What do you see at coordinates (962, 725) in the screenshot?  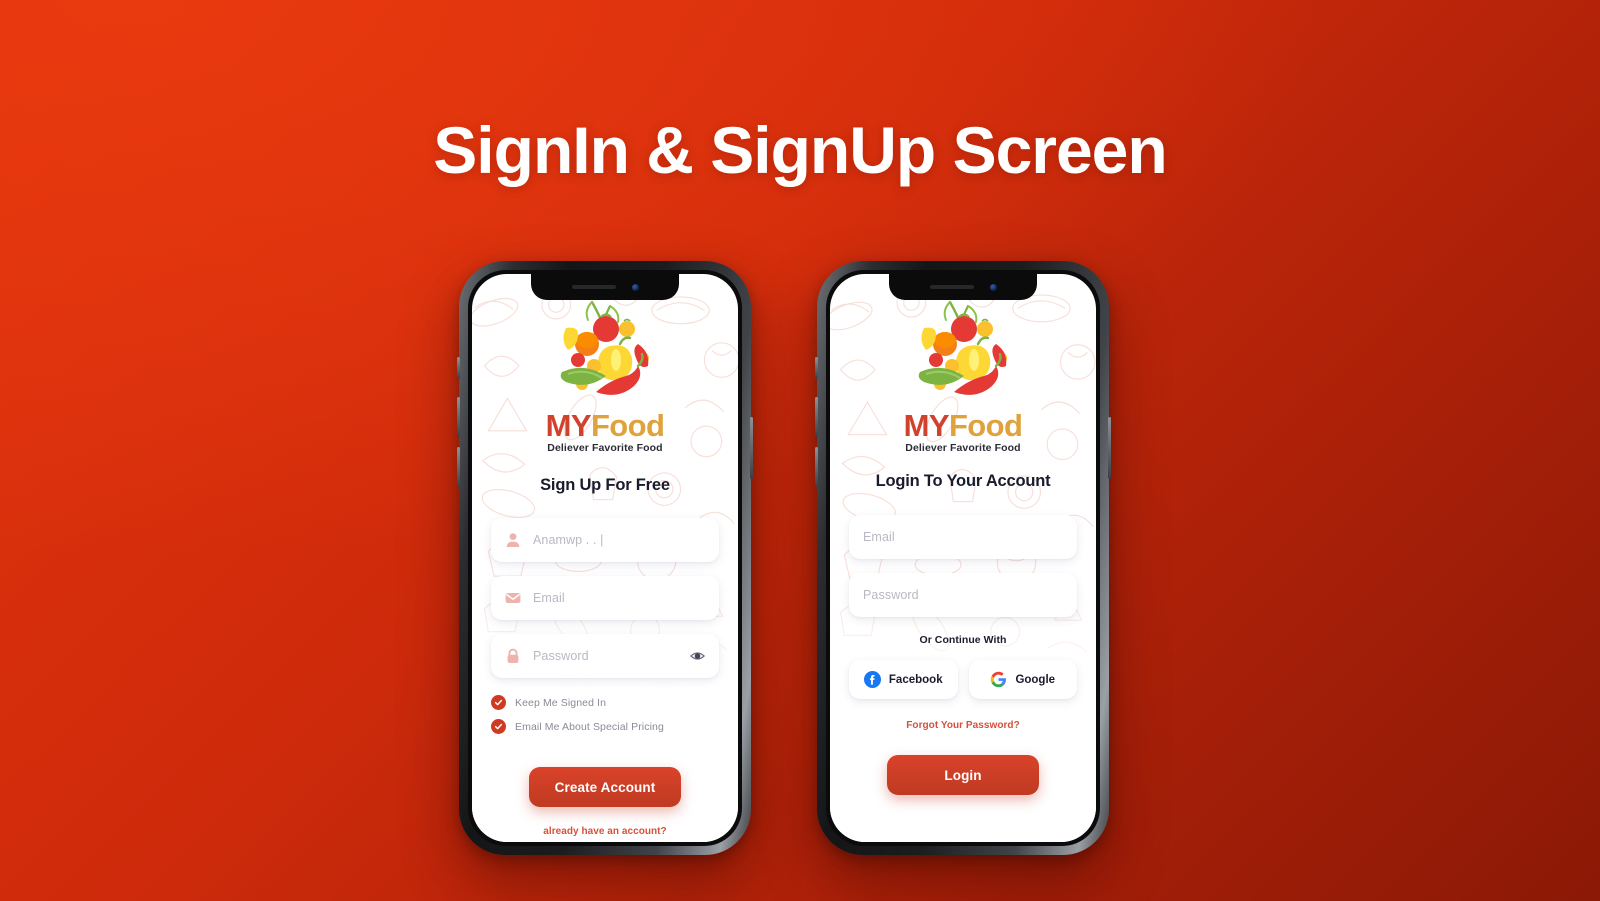 I see `forgot-password-link: Forgot Your Password?` at bounding box center [962, 725].